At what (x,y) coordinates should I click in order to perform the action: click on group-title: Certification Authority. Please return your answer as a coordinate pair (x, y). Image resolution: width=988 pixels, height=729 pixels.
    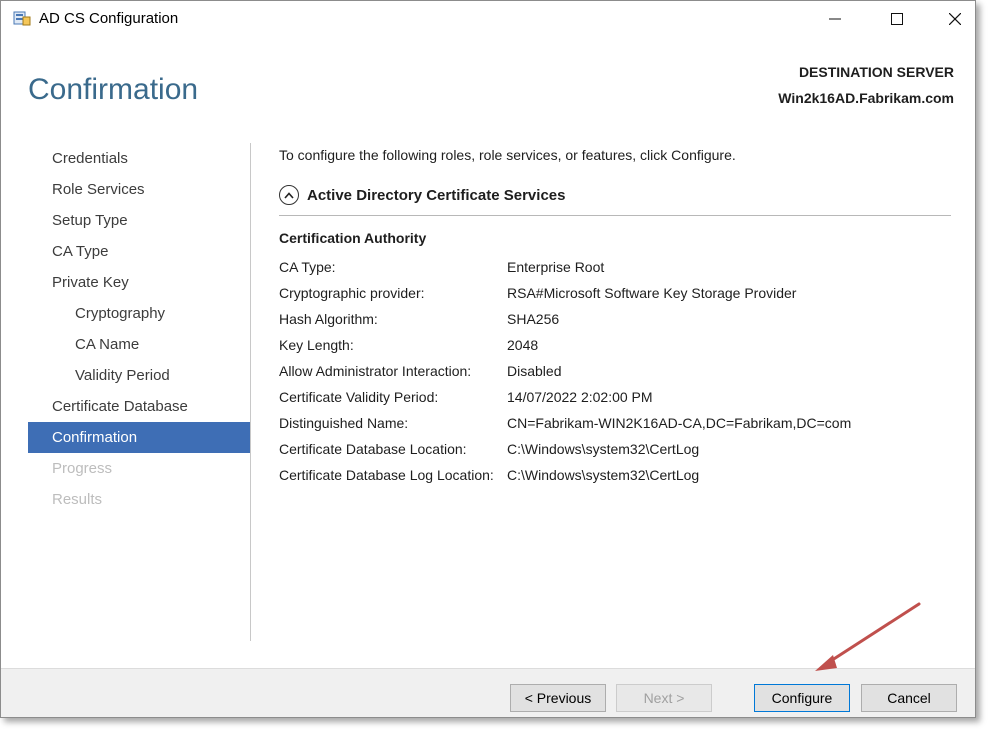
    Looking at the image, I should click on (353, 238).